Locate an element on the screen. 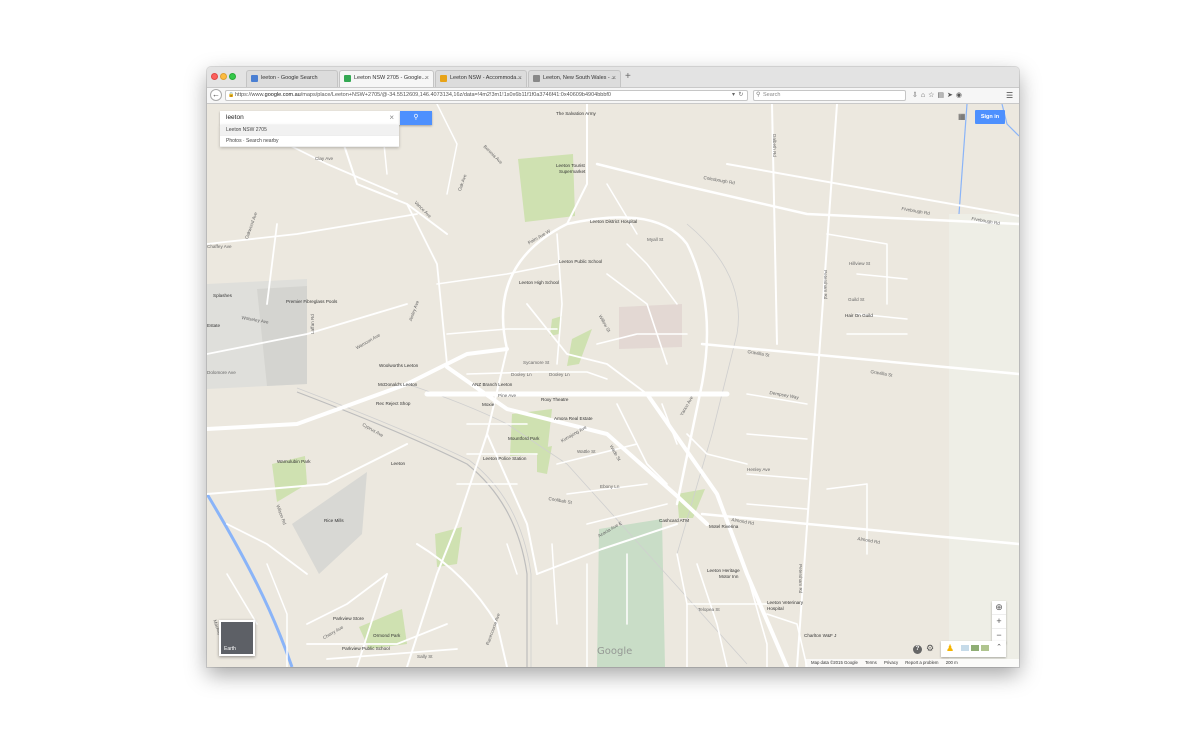 The image size is (1200, 738). compass-icon: ⊕ is located at coordinates (999, 608).